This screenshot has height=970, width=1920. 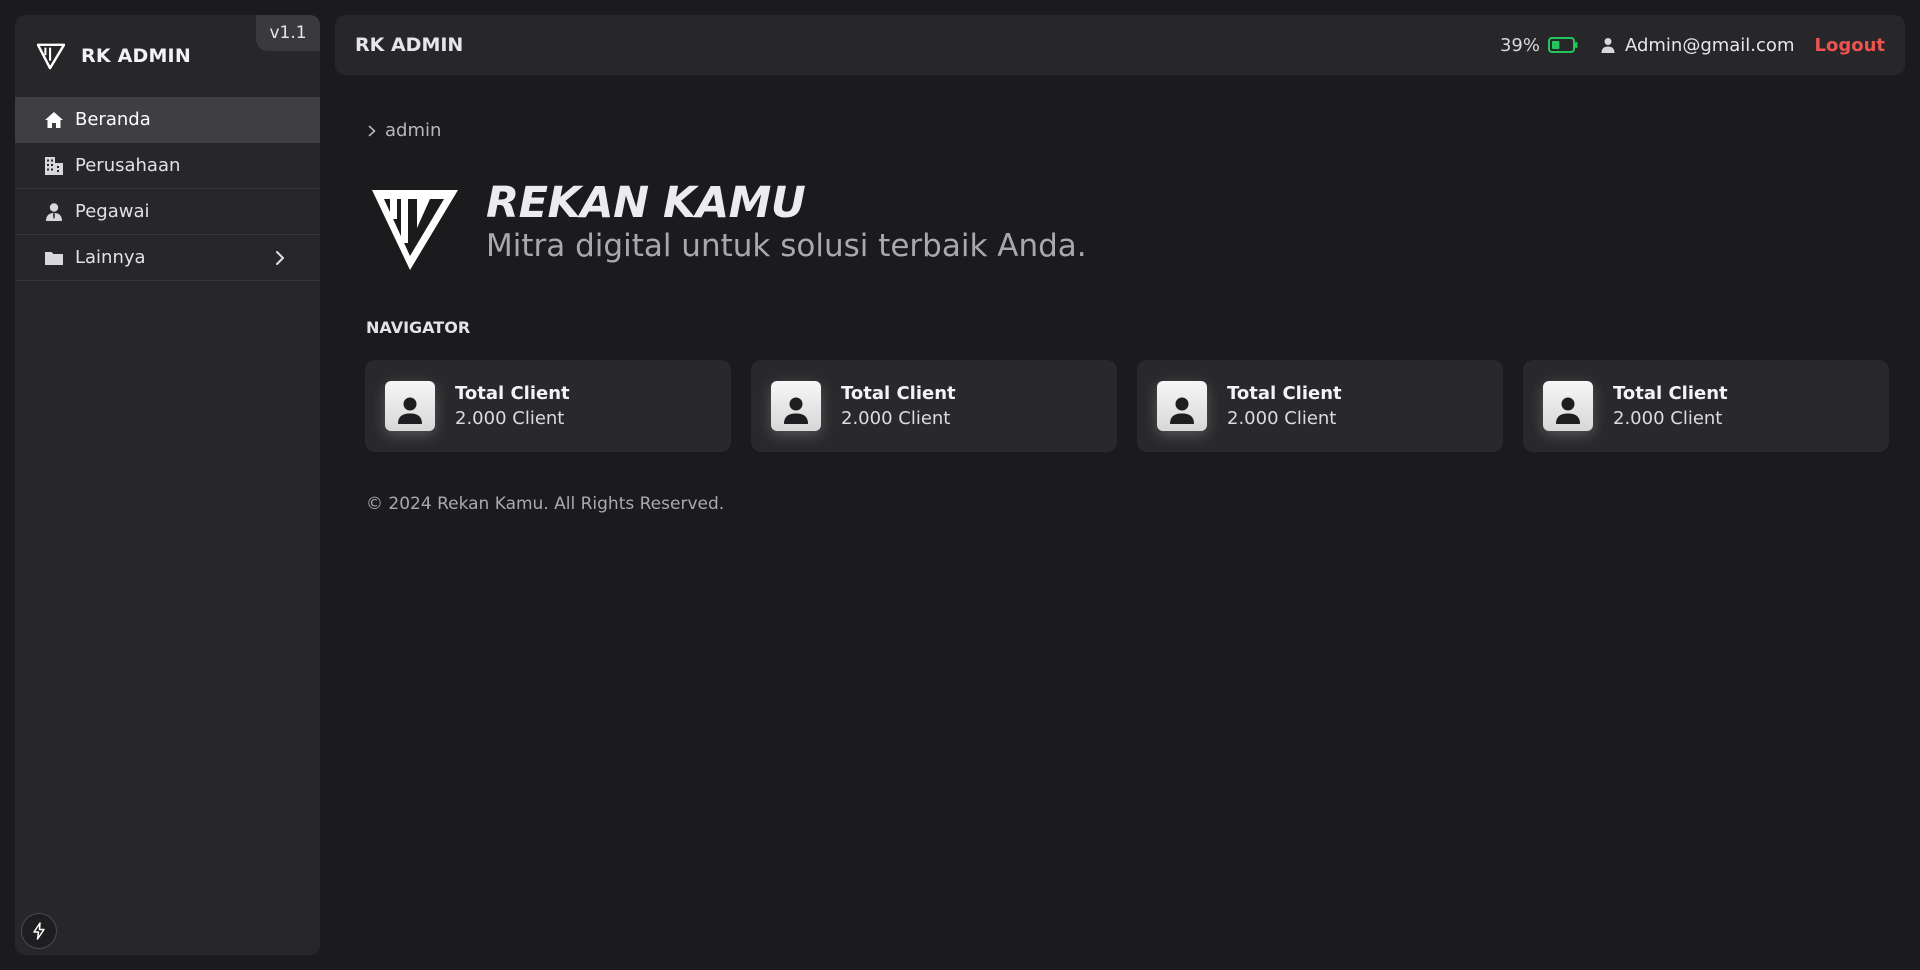 What do you see at coordinates (113, 119) in the screenshot?
I see `sidebar-item-label: Beranda` at bounding box center [113, 119].